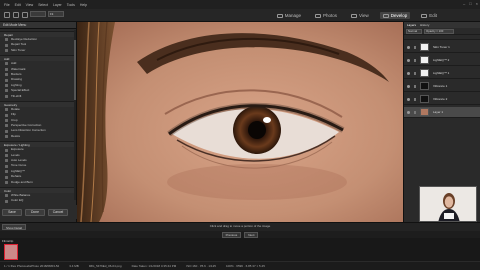  What do you see at coordinates (414, 31) in the screenshot?
I see `blend-mode-select: Normal` at bounding box center [414, 31].